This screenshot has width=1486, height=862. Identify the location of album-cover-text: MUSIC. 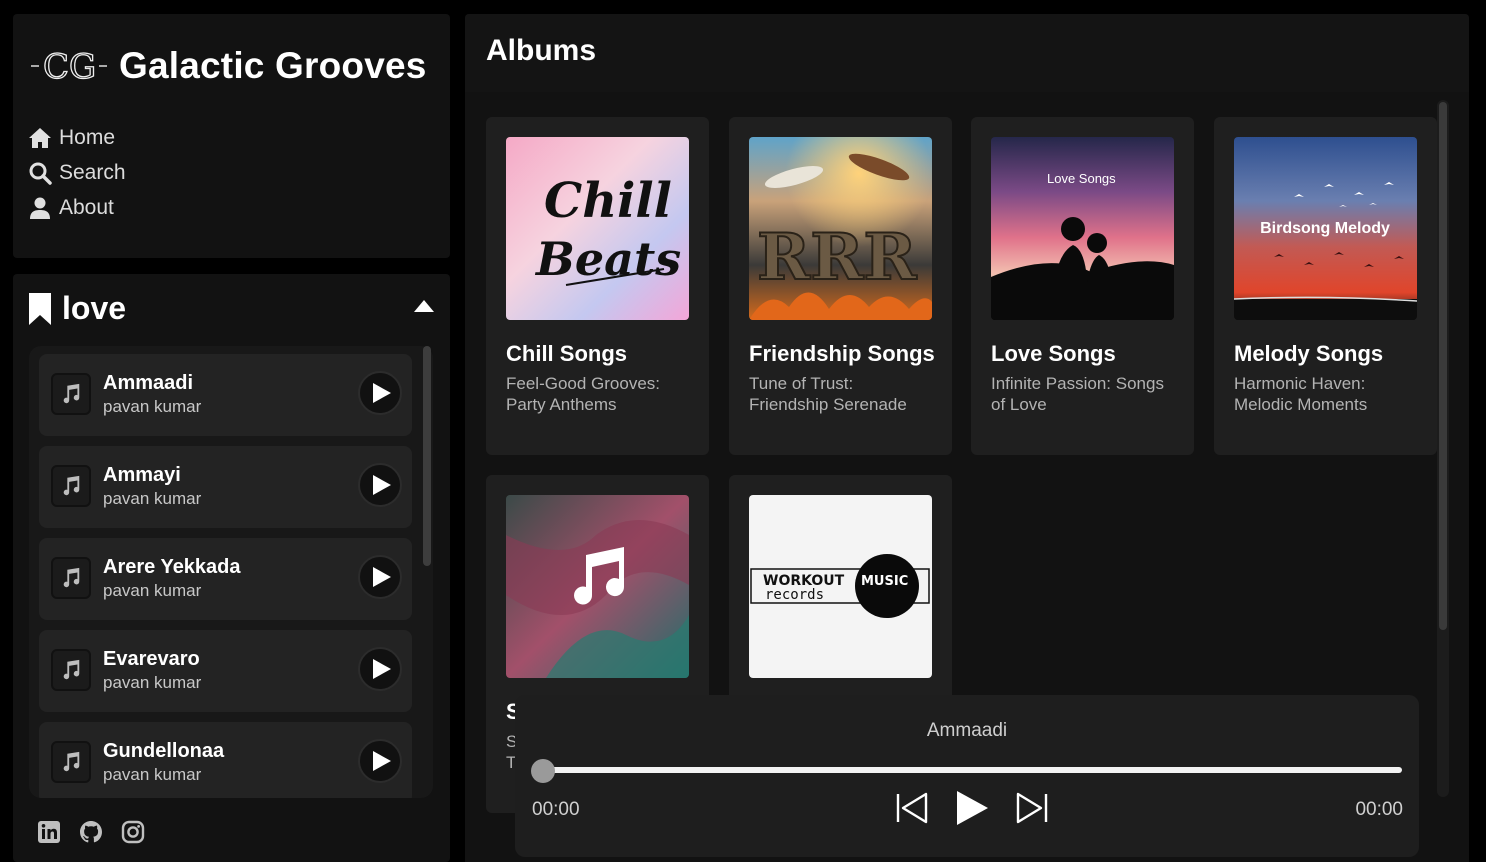
(884, 581).